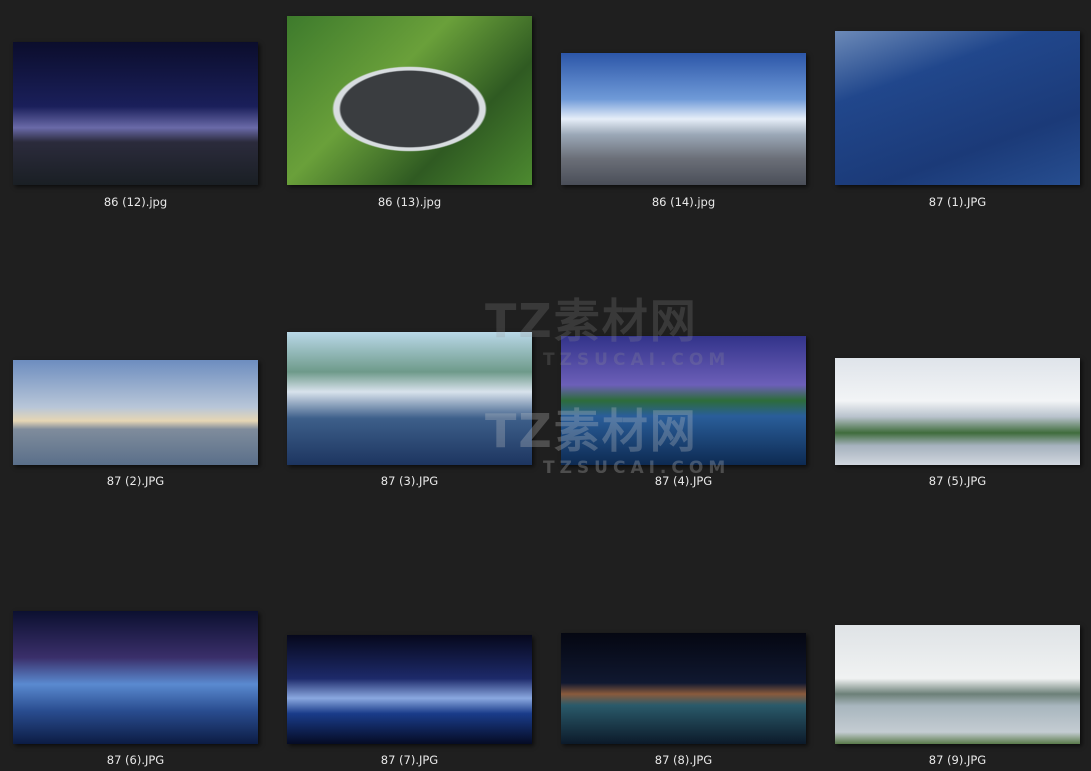 The width and height of the screenshot is (1091, 771). I want to click on file-name: 87 (5).JPG, so click(957, 481).